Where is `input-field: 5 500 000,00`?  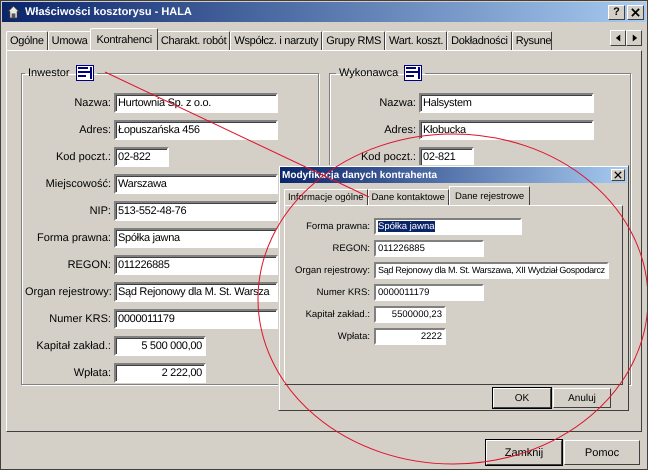 input-field: 5 500 000,00 is located at coordinates (160, 346).